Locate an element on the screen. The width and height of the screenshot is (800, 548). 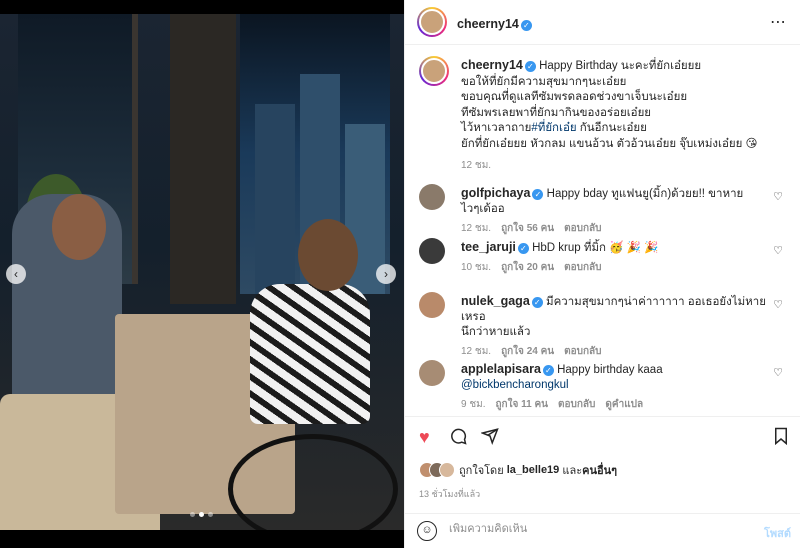
heart-filled-icon: ♥ is located at coordinates (424, 437).